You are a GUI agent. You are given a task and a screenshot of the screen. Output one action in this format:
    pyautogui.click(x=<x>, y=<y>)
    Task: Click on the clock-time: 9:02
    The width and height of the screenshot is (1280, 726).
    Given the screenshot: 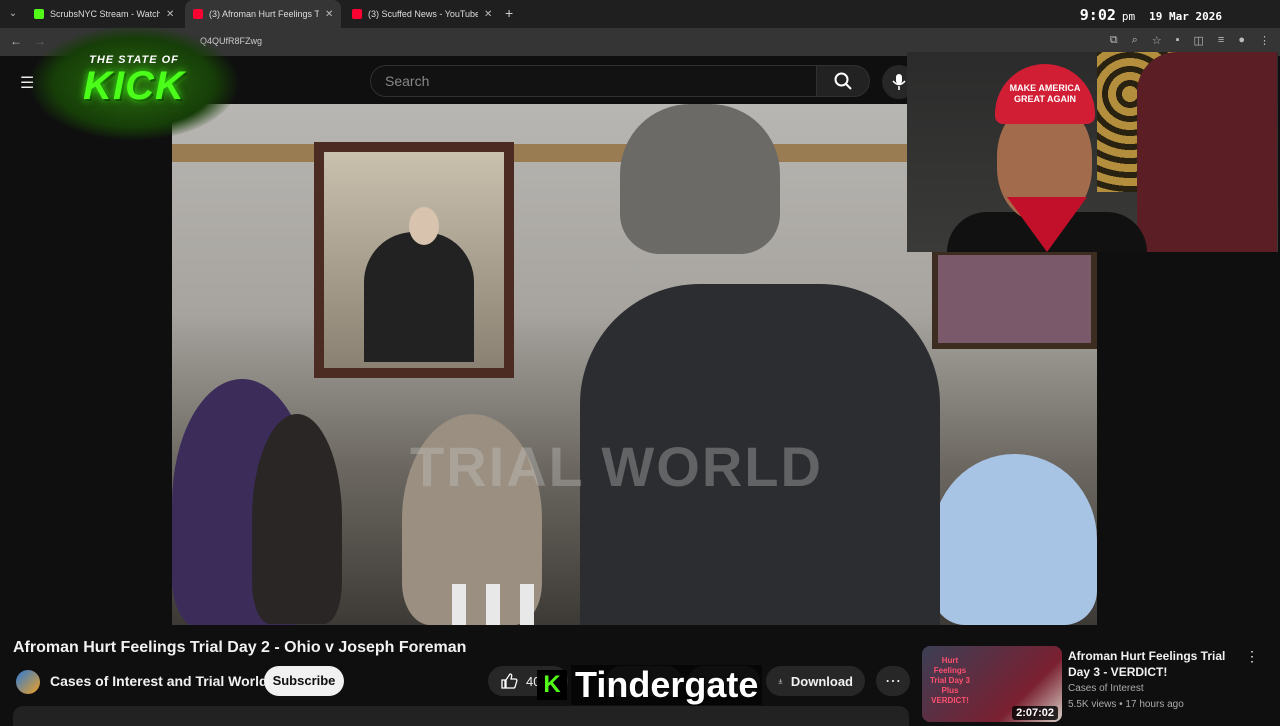 What is the action you would take?
    pyautogui.click(x=1097, y=15)
    